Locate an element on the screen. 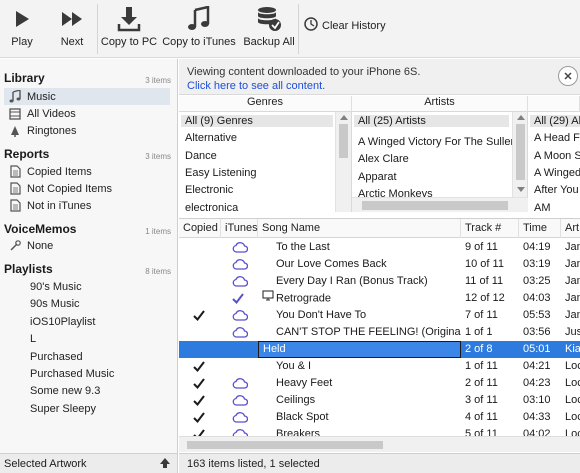 The width and height of the screenshot is (580, 473). song-name-text: To the Last is located at coordinates (303, 247).